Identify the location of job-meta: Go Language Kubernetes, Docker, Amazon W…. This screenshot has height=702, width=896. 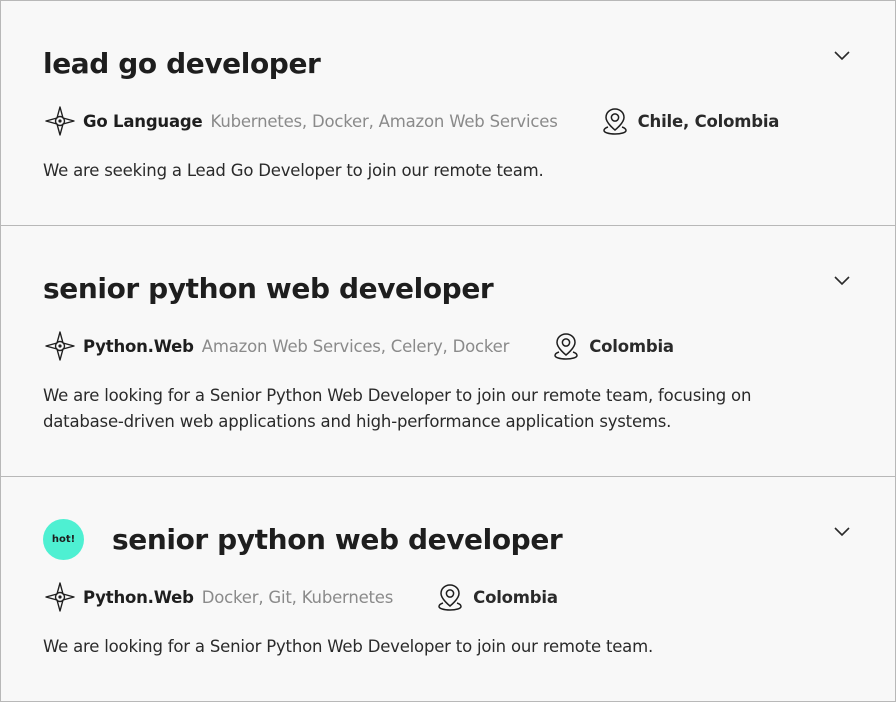
(412, 121).